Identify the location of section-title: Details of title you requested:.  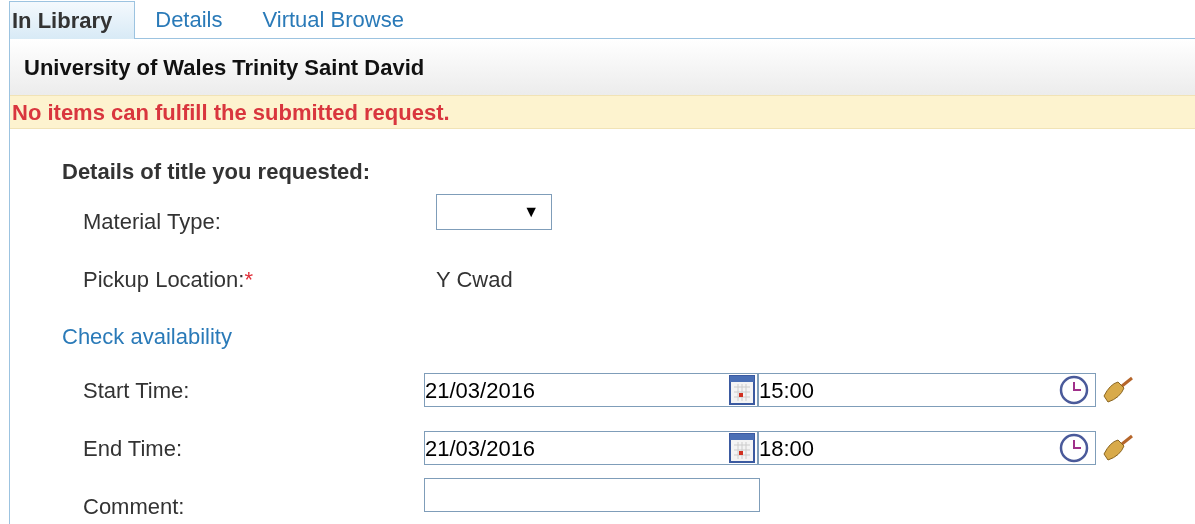
(217, 171).